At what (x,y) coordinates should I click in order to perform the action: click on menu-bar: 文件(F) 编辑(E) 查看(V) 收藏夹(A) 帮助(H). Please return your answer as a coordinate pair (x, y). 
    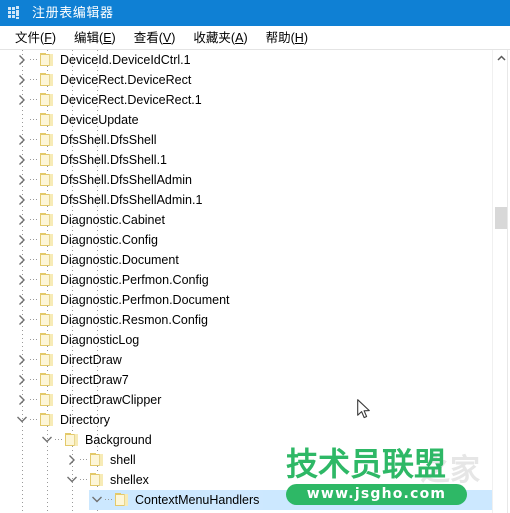
    Looking at the image, I should click on (255, 38).